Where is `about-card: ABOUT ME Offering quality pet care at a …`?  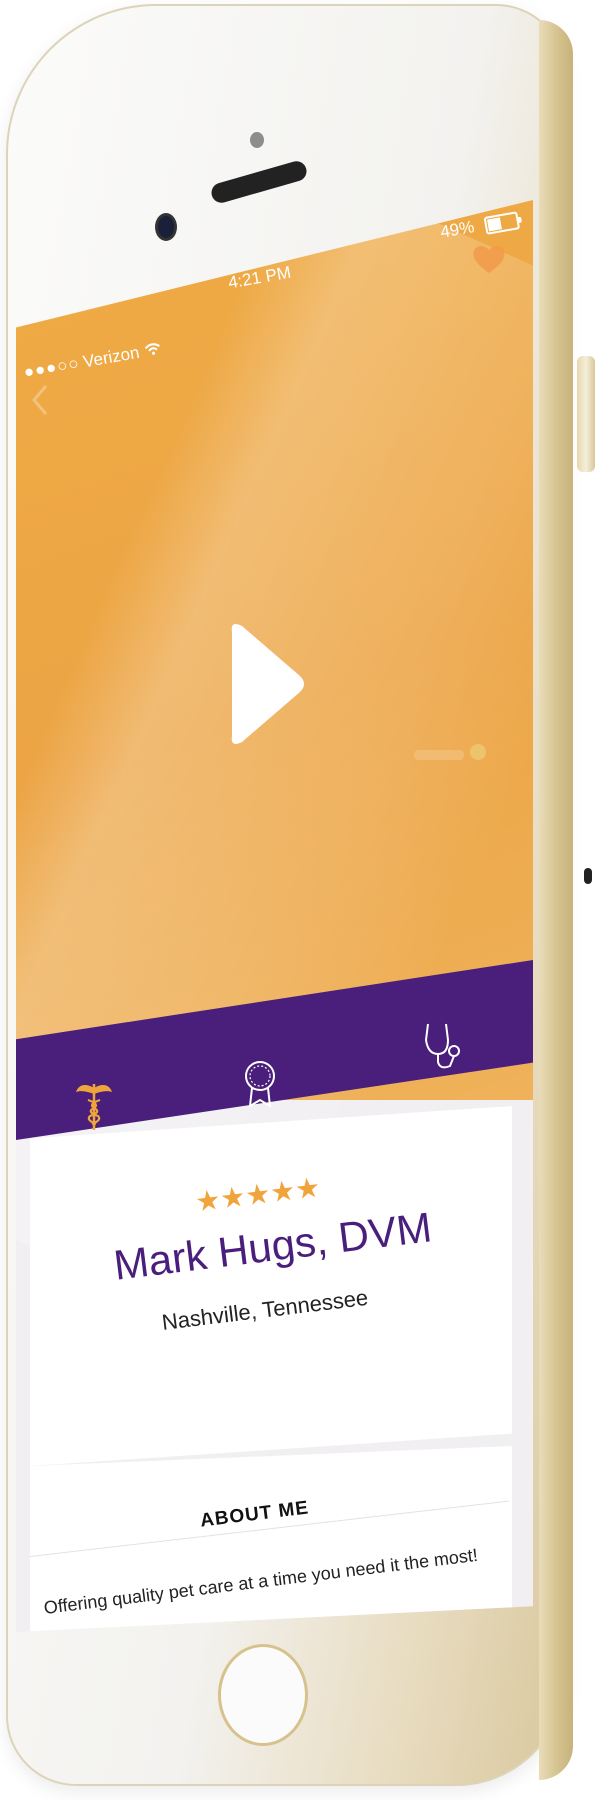 about-card: ABOUT ME Offering quality pet care at a … is located at coordinates (271, 1539).